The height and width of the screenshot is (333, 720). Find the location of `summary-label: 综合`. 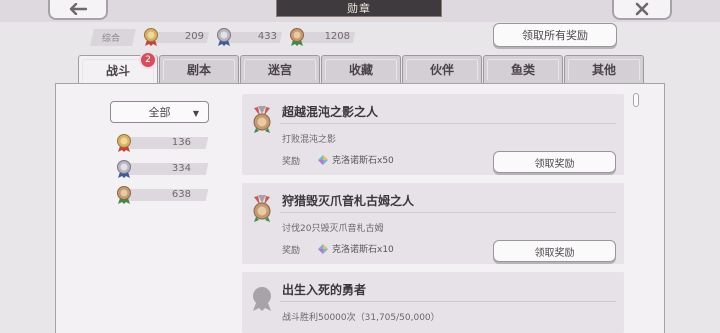

summary-label: 综合 is located at coordinates (113, 37).